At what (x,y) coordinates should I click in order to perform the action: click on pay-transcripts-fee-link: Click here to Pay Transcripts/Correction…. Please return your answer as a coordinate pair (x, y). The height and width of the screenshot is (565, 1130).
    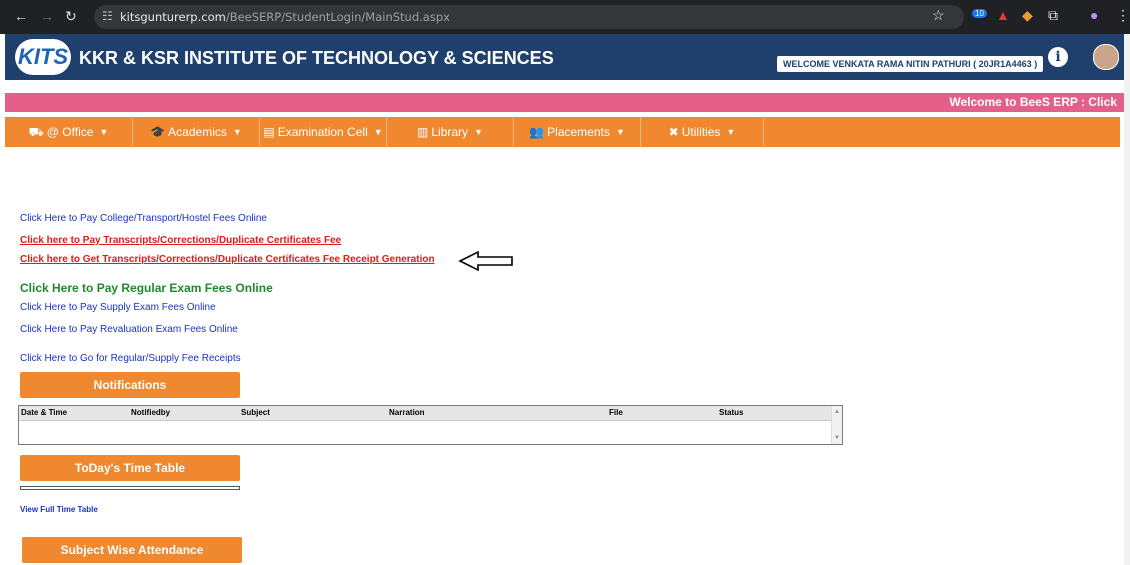
    Looking at the image, I should click on (180, 240).